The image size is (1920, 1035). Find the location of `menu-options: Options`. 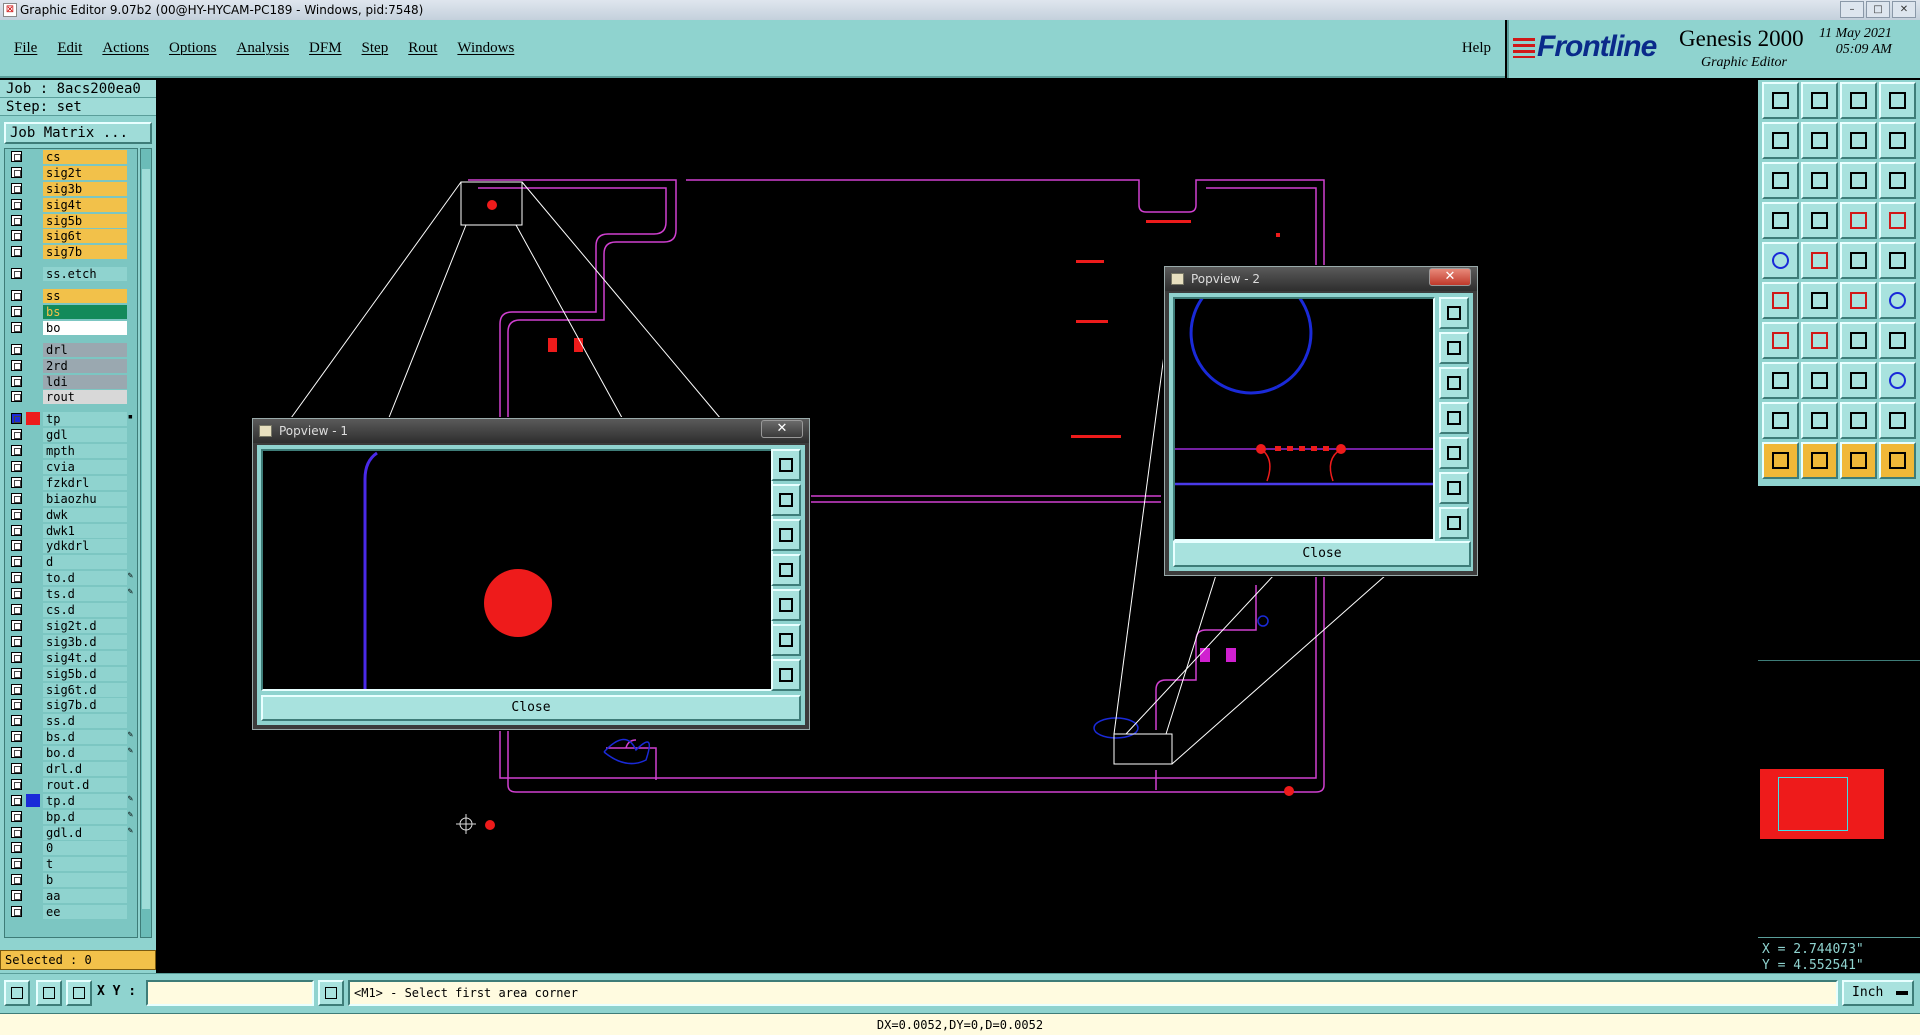

menu-options: Options is located at coordinates (193, 48).